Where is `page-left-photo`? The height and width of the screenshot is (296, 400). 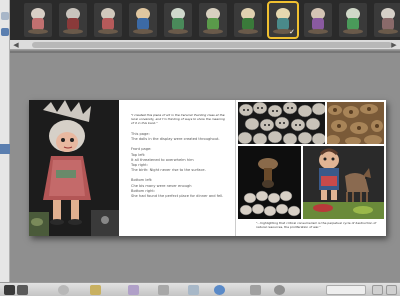 page-left-photo is located at coordinates (74, 168).